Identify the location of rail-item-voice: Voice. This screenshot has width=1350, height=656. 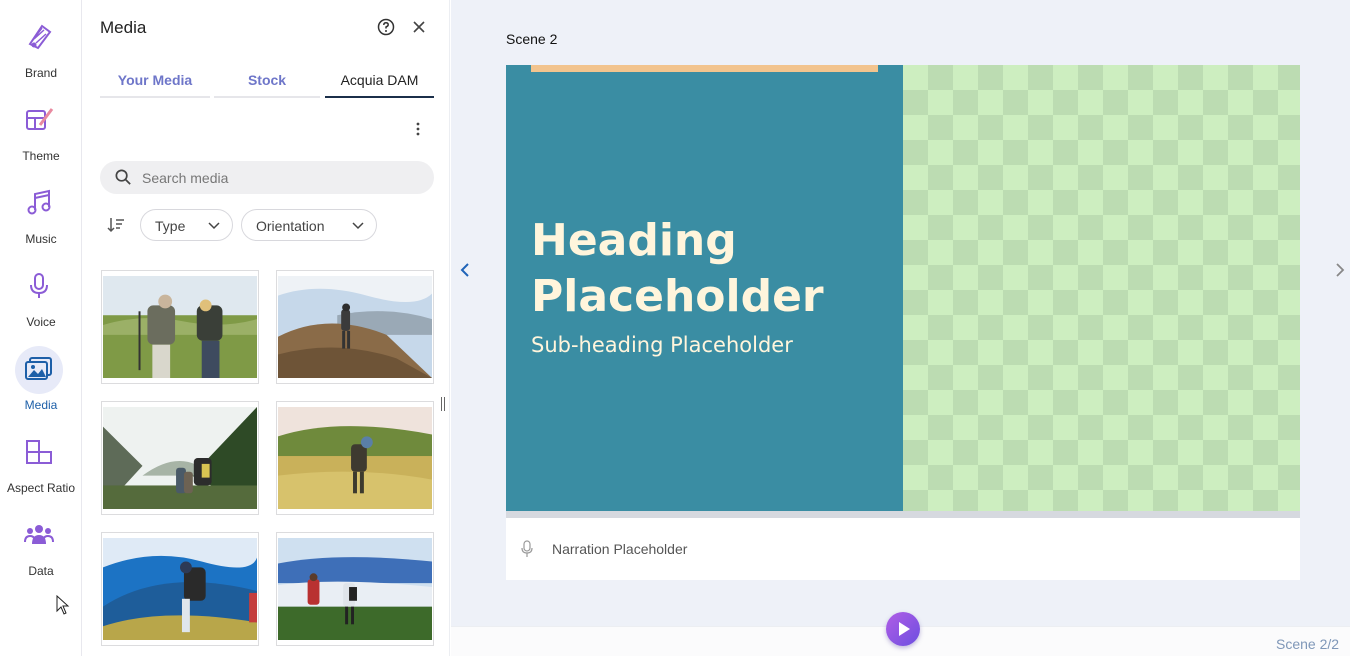
(41, 289).